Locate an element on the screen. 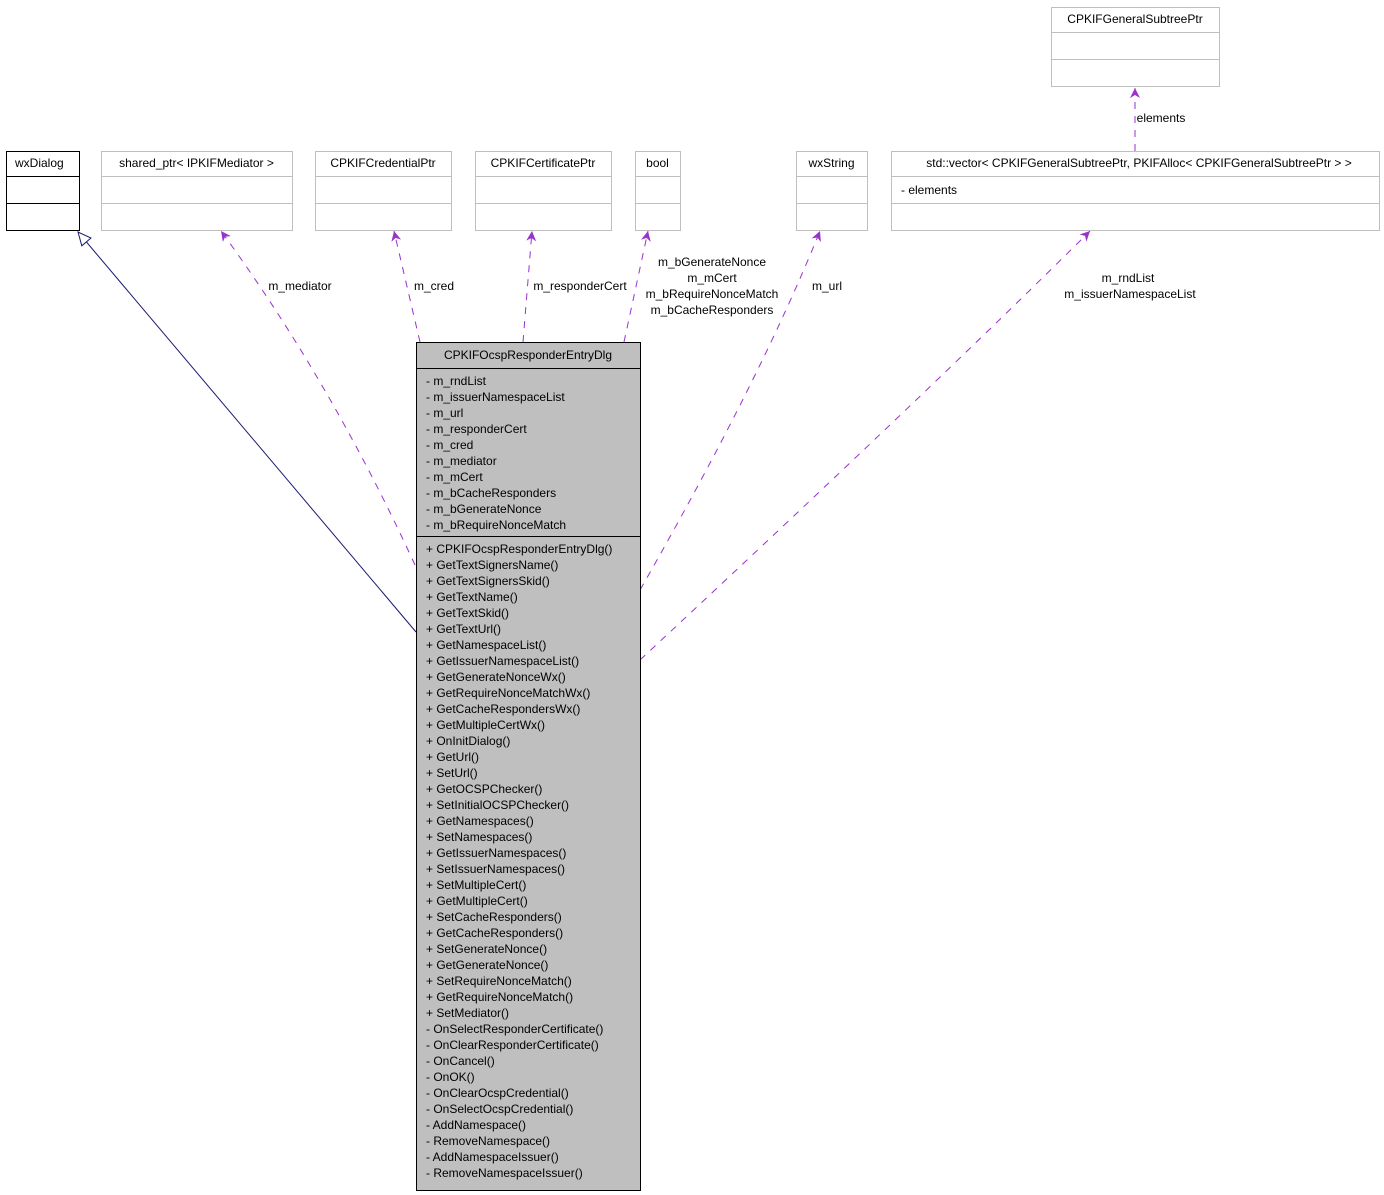 This screenshot has height=1195, width=1384. class-name: CPKIFCertificatePtr is located at coordinates (543, 163).